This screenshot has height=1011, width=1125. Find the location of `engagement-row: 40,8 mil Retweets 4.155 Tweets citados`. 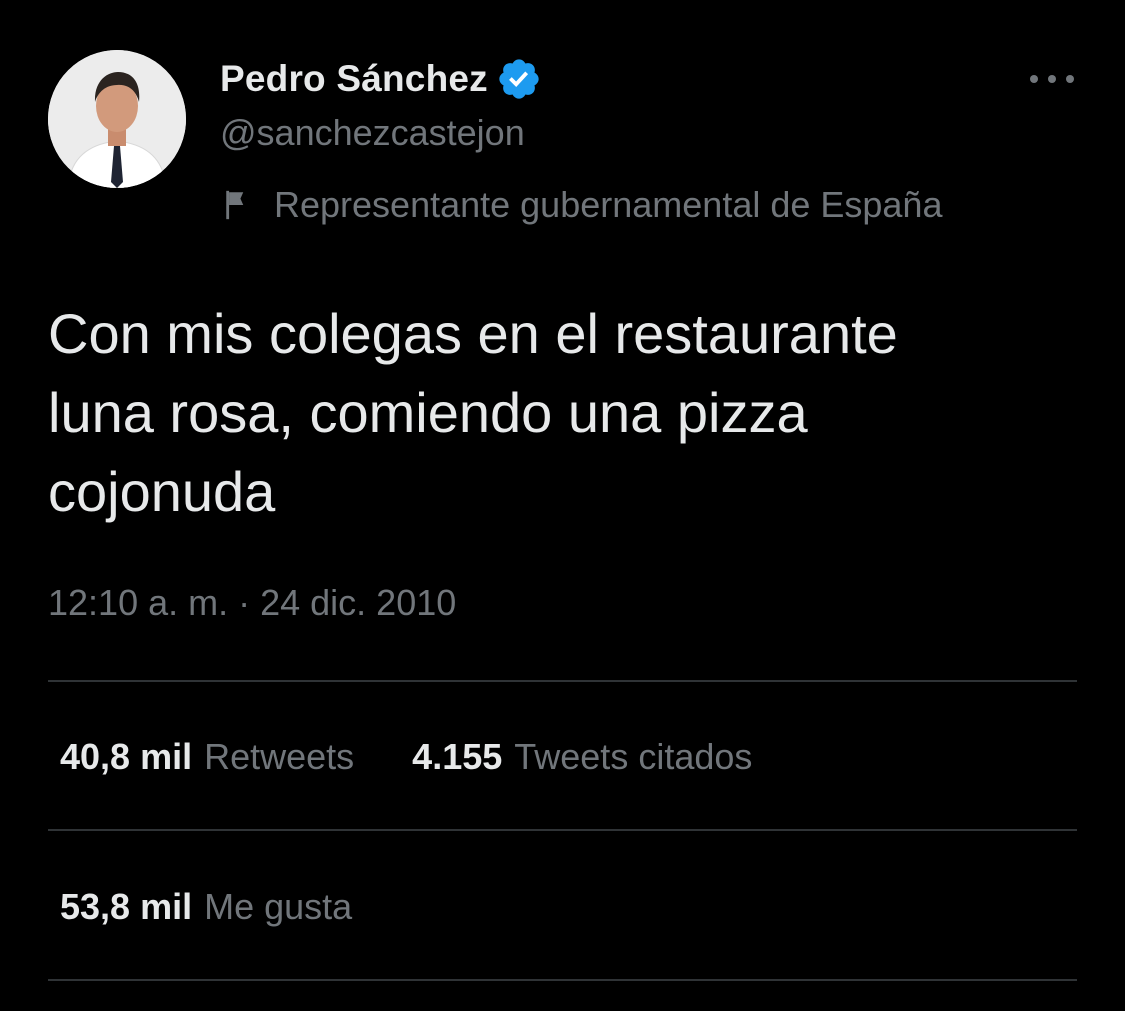

engagement-row: 40,8 mil Retweets 4.155 Tweets citados is located at coordinates (435, 757).